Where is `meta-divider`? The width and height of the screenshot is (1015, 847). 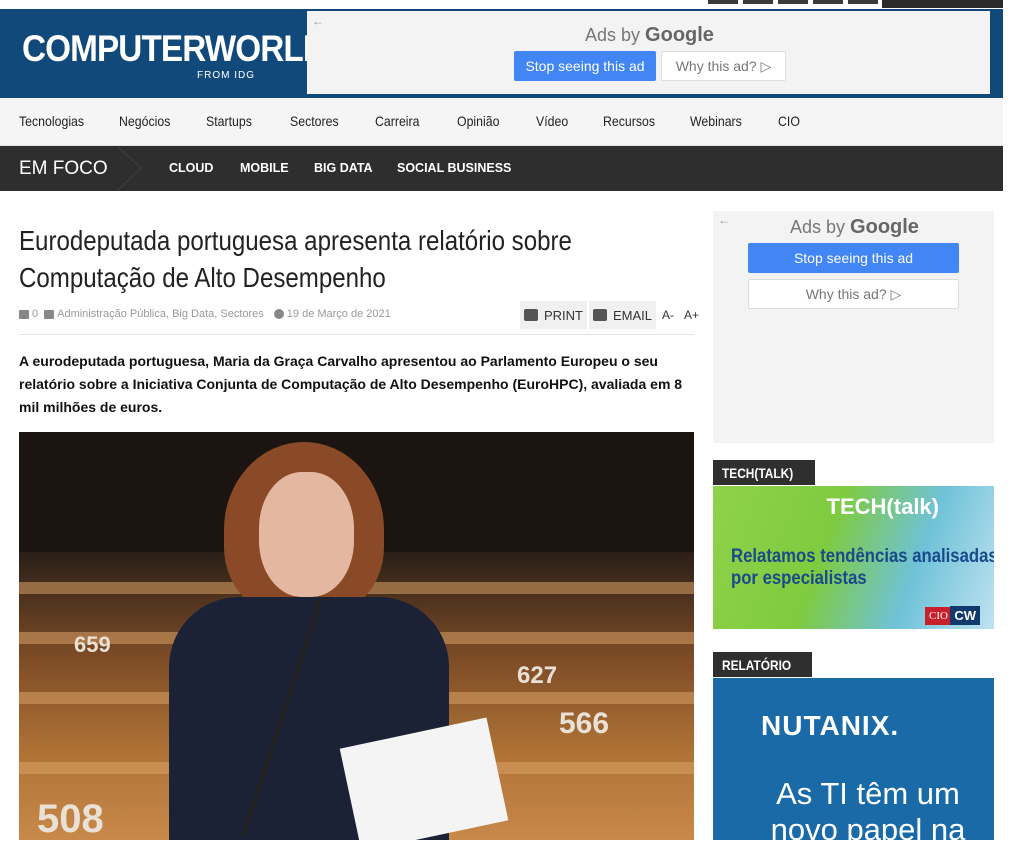 meta-divider is located at coordinates (356, 334).